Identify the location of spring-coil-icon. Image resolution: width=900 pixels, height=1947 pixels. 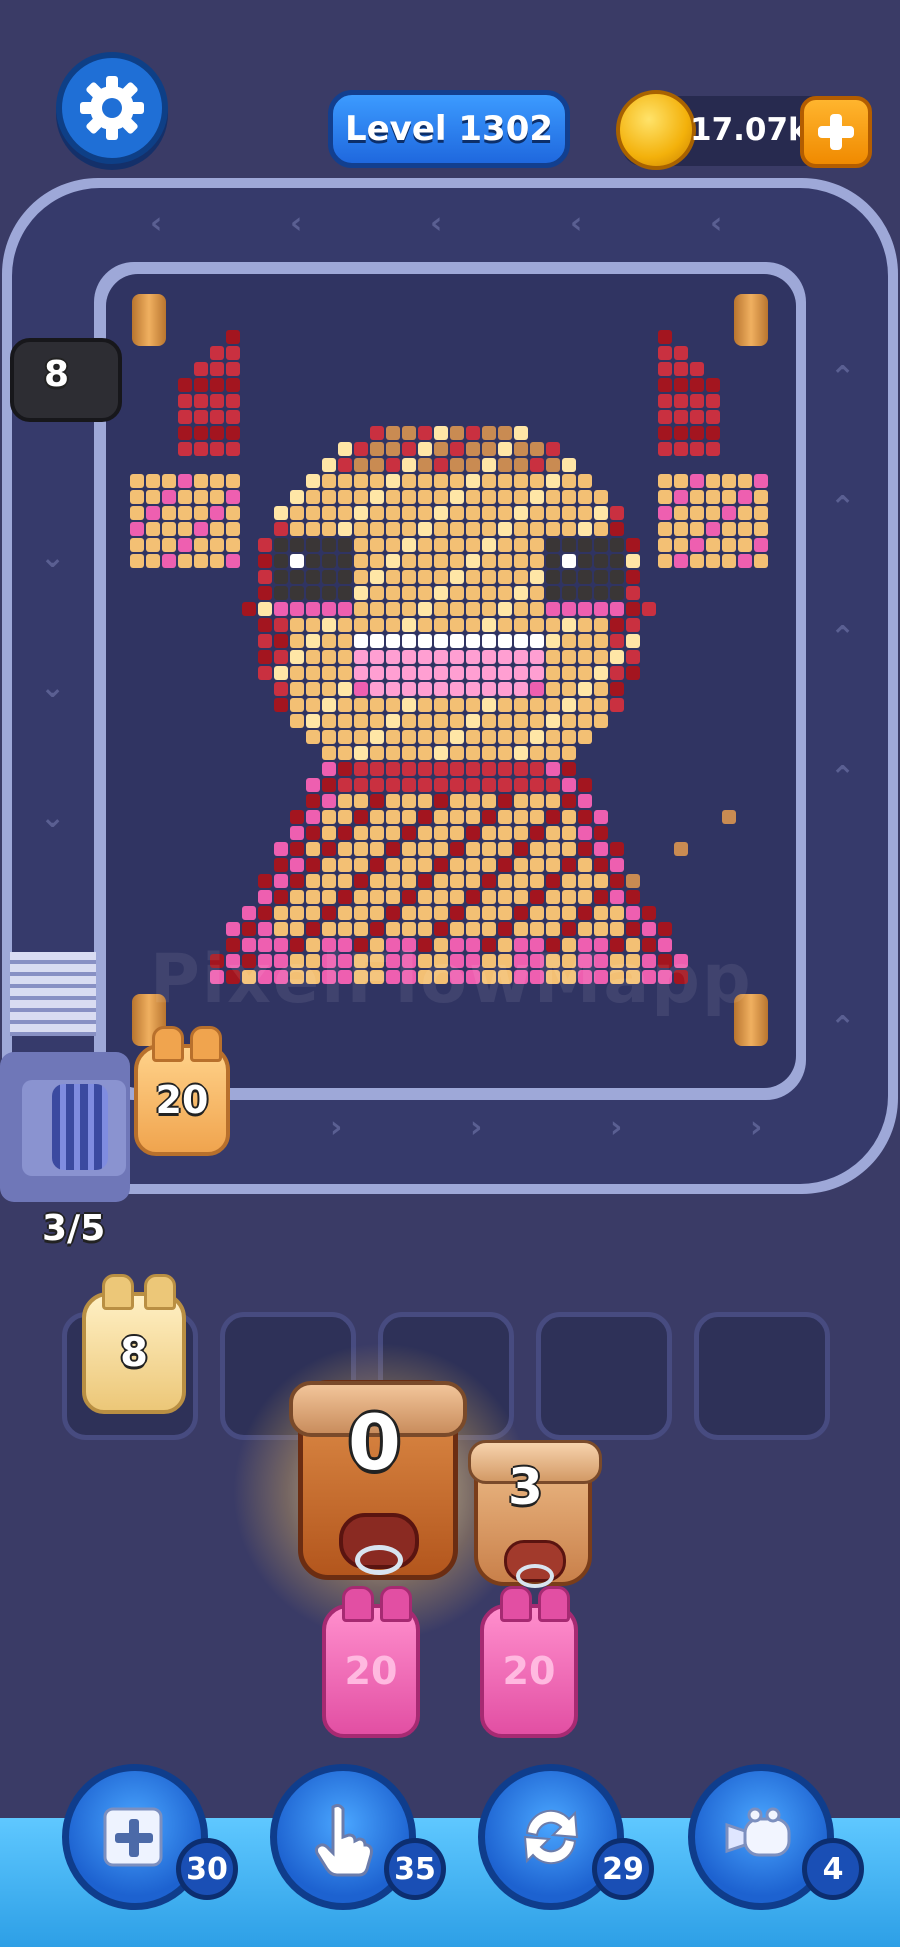
(80, 1127).